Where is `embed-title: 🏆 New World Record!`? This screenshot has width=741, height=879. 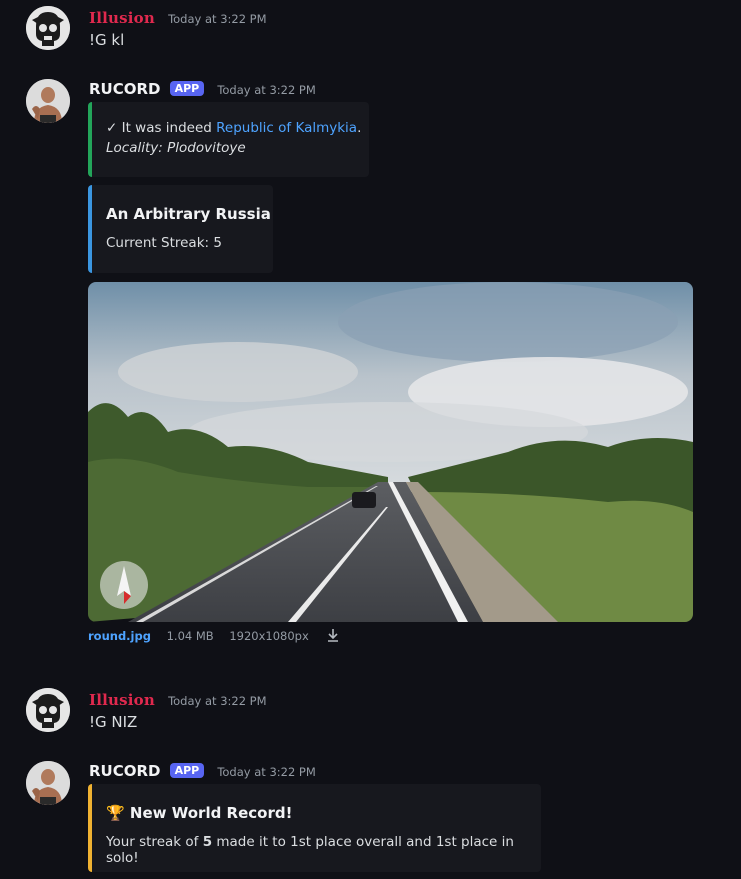 embed-title: 🏆 New World Record! is located at coordinates (199, 813).